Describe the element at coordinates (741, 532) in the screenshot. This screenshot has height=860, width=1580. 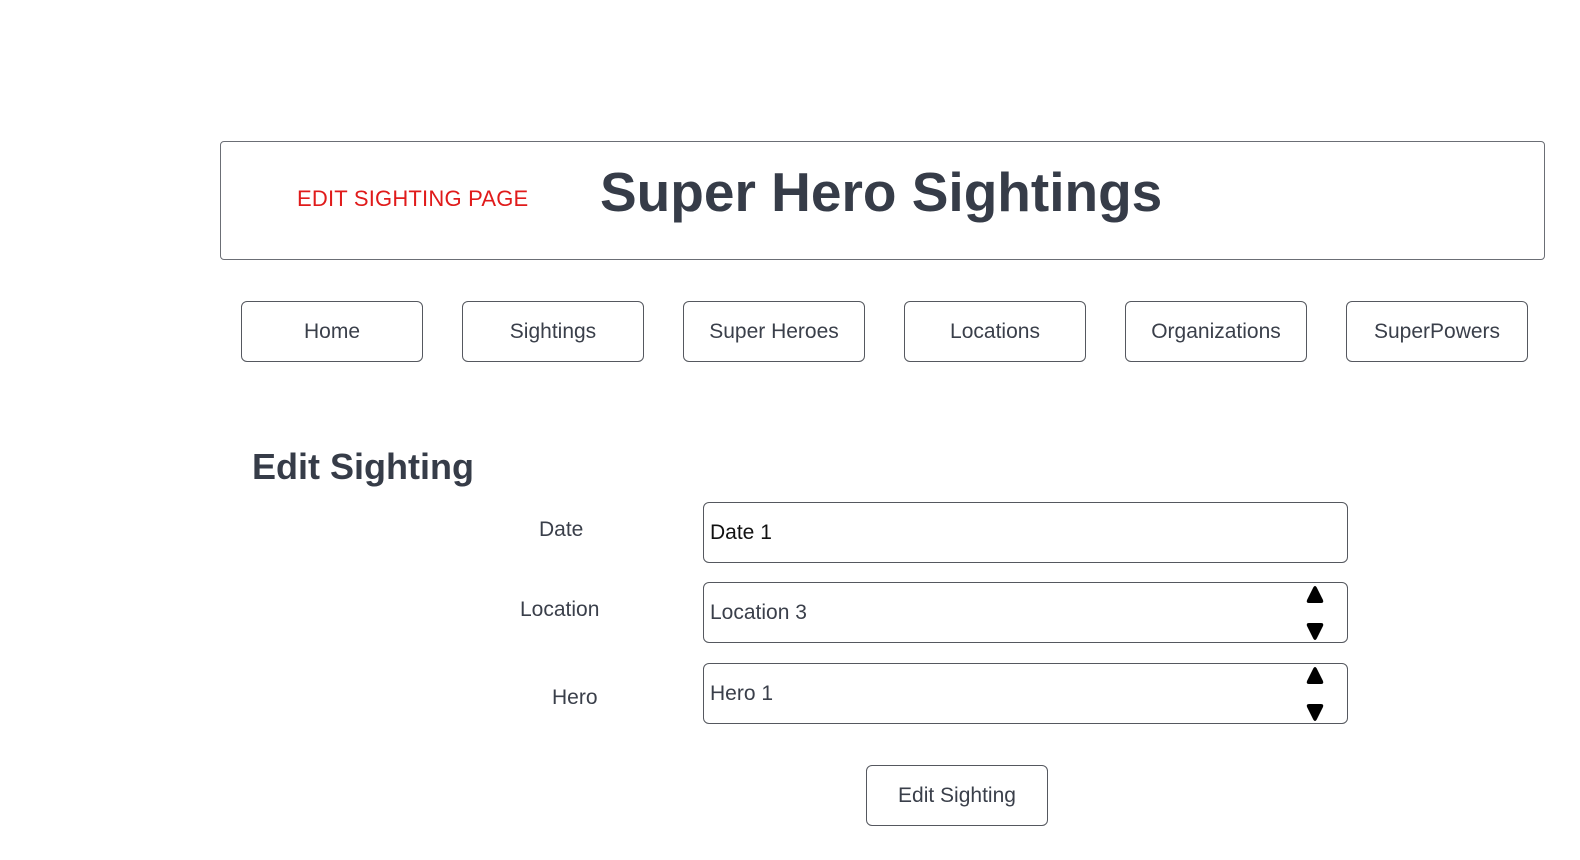
I see `date-value: Date 1` at that location.